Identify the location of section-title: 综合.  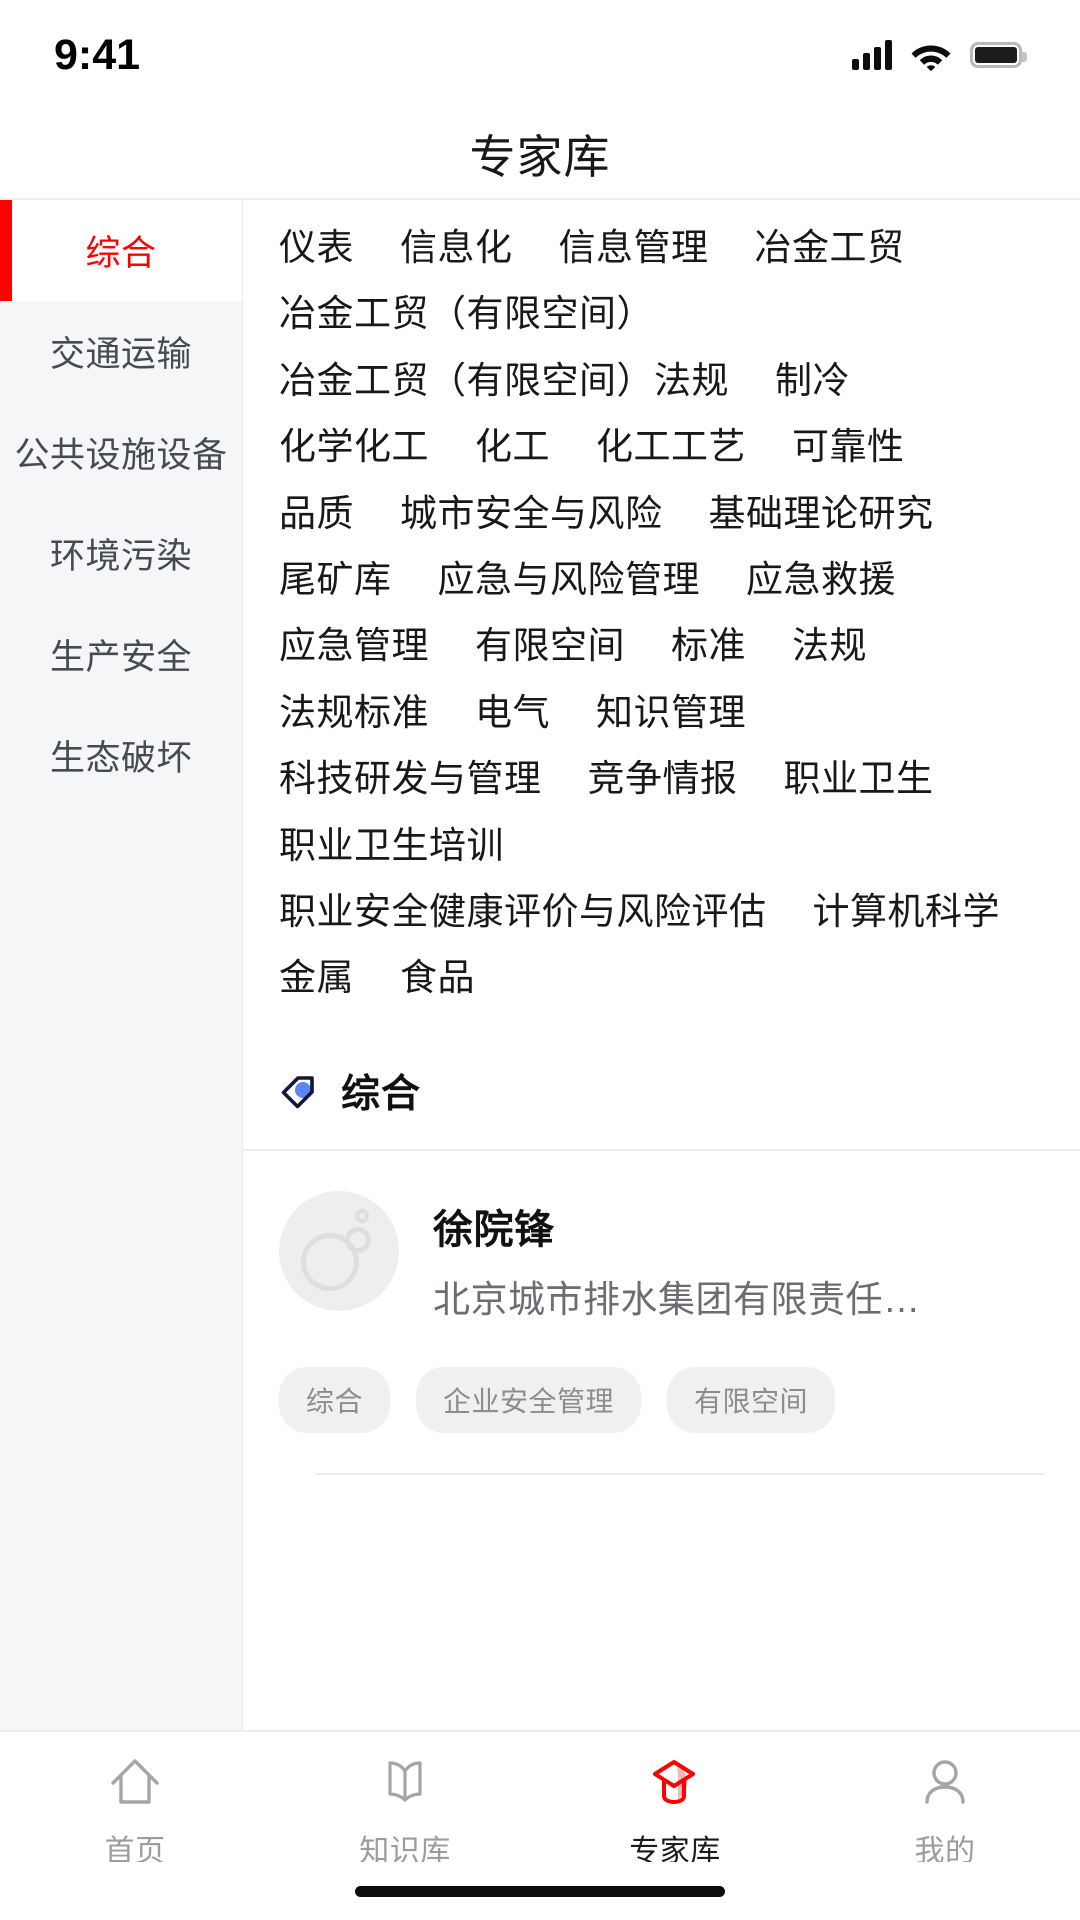
(381, 1094).